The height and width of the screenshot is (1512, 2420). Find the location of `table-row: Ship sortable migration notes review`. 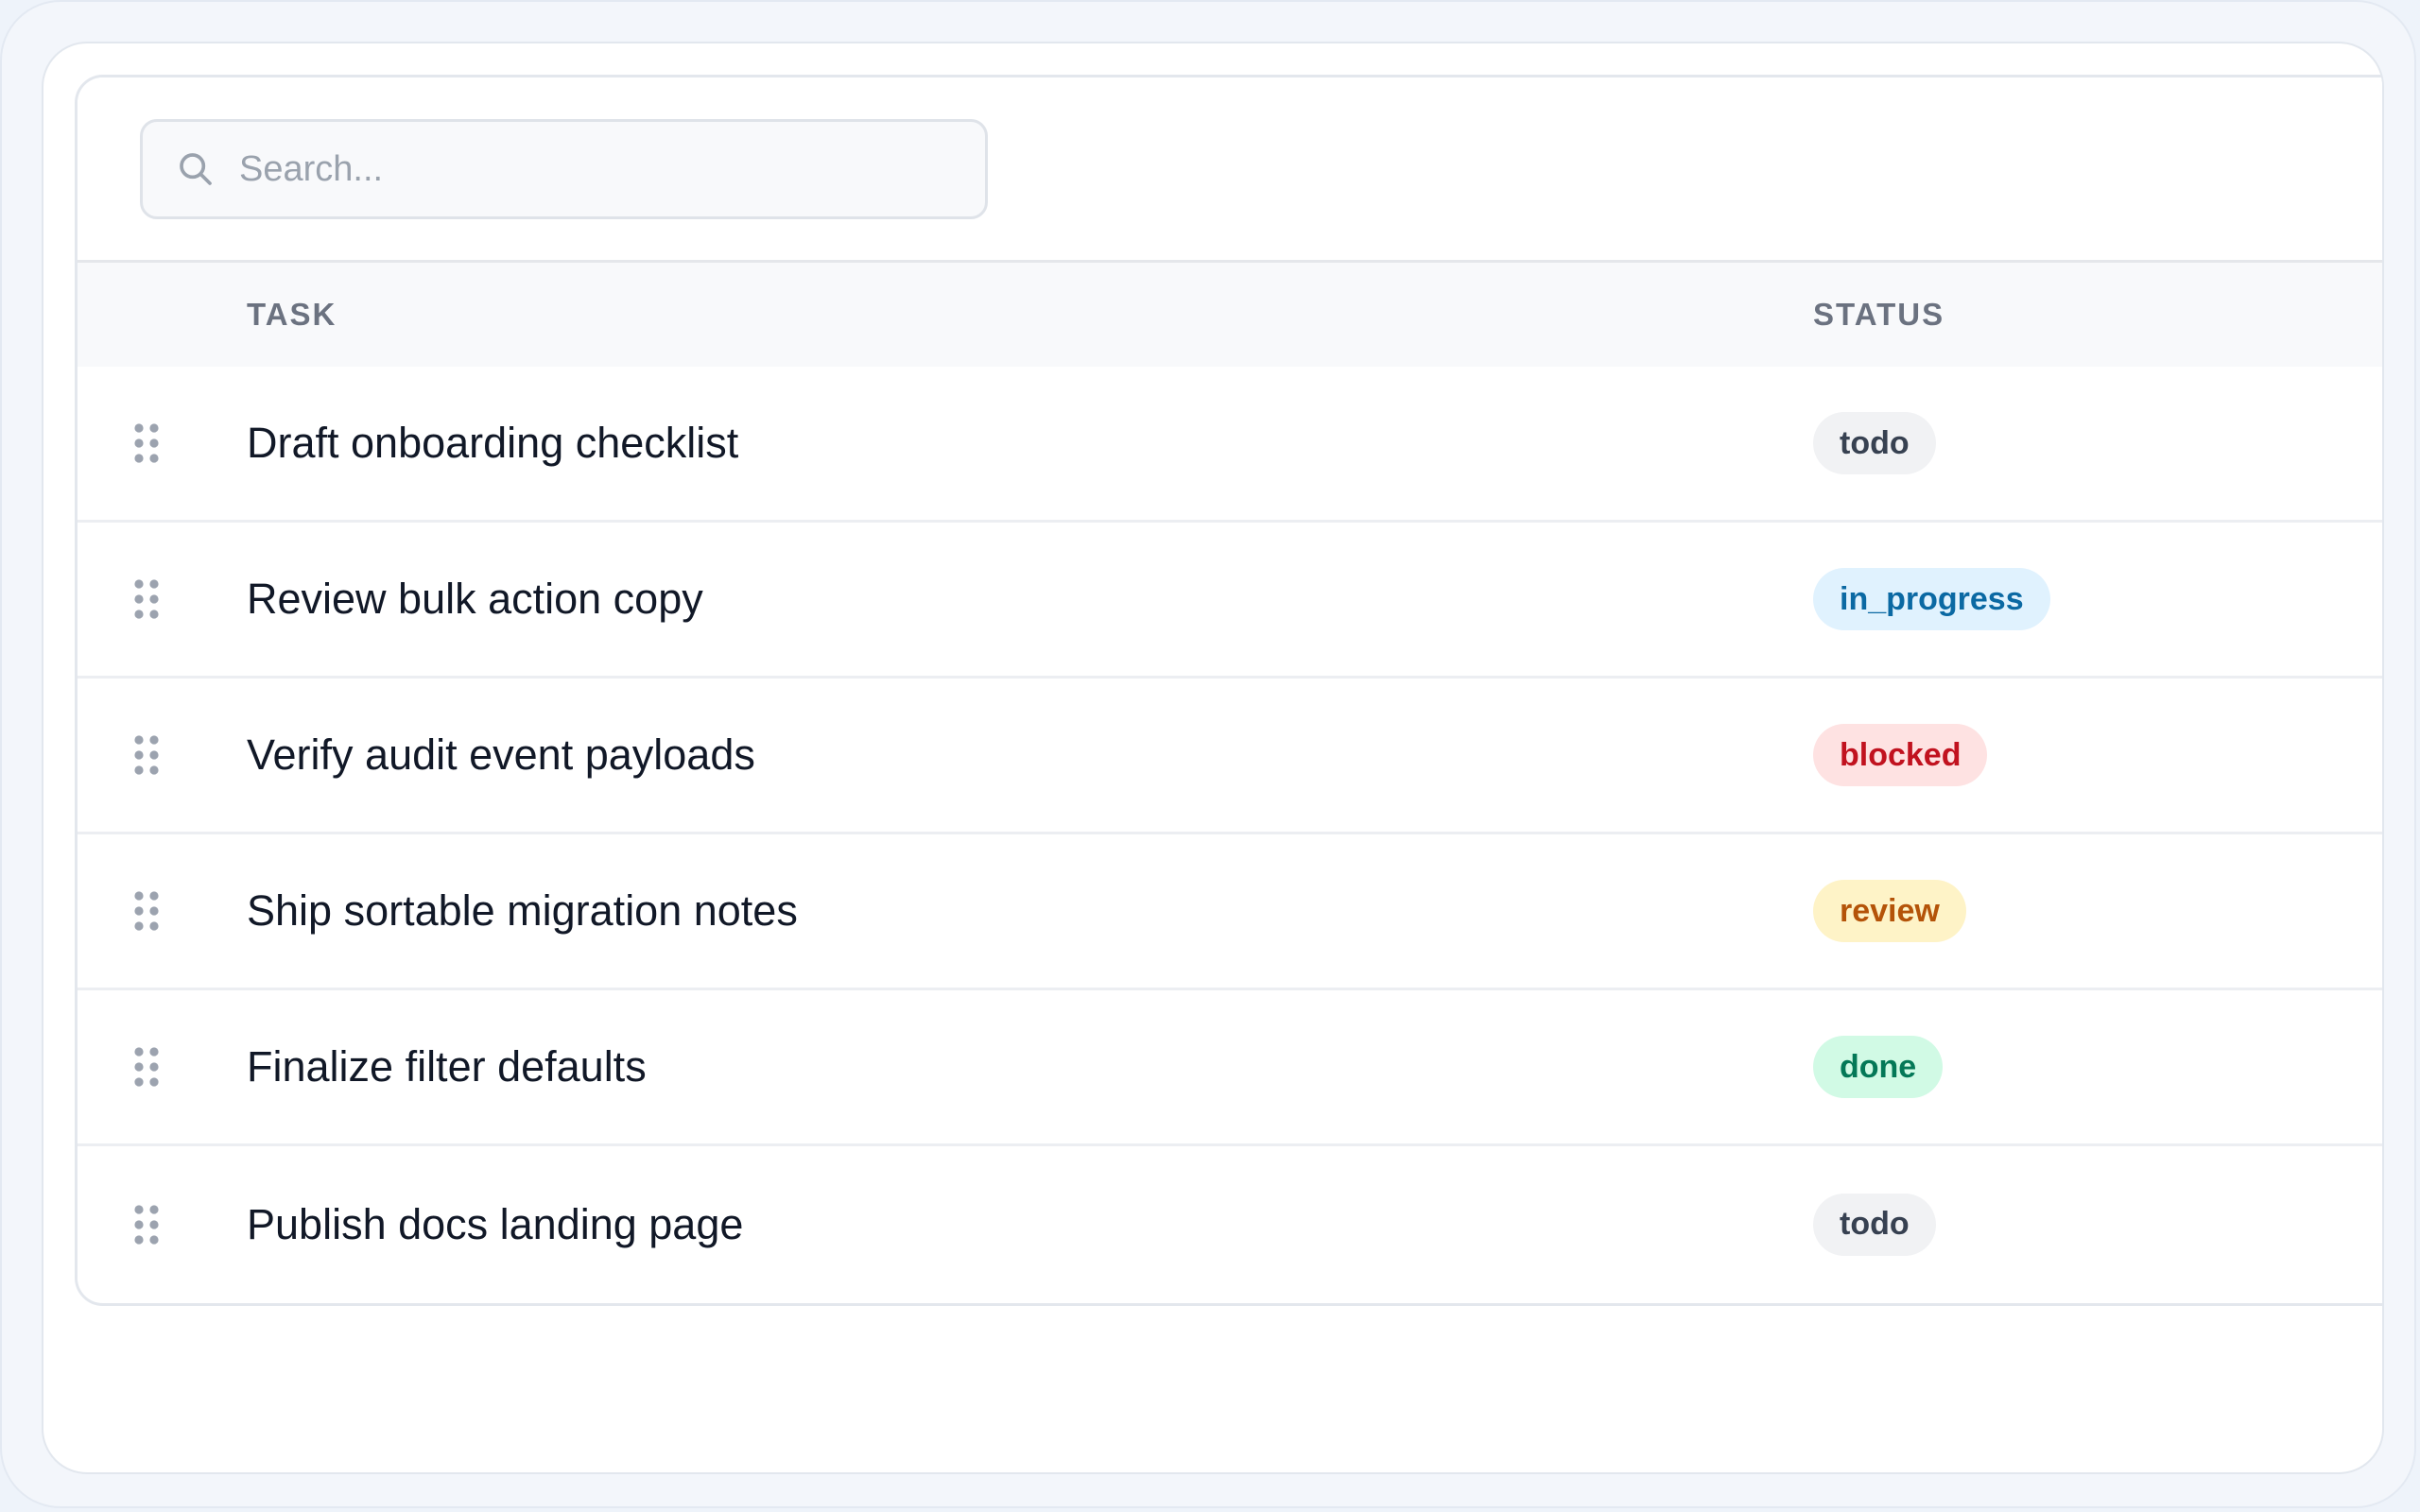

table-row: Ship sortable migration notes review is located at coordinates (1230, 912).